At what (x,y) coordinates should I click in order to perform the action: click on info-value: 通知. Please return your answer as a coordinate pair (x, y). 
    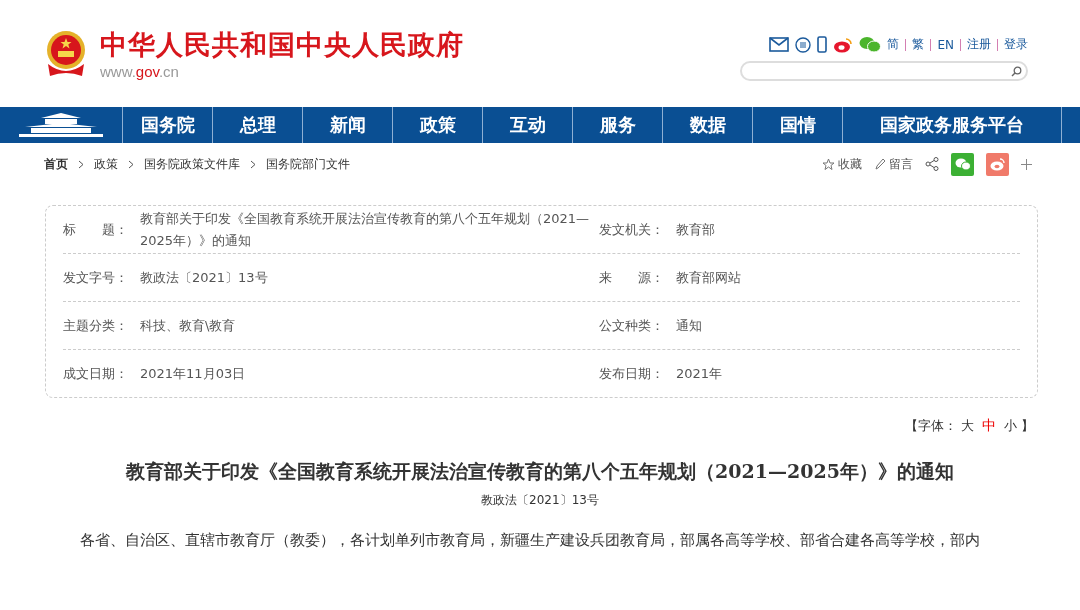
    Looking at the image, I should click on (689, 325).